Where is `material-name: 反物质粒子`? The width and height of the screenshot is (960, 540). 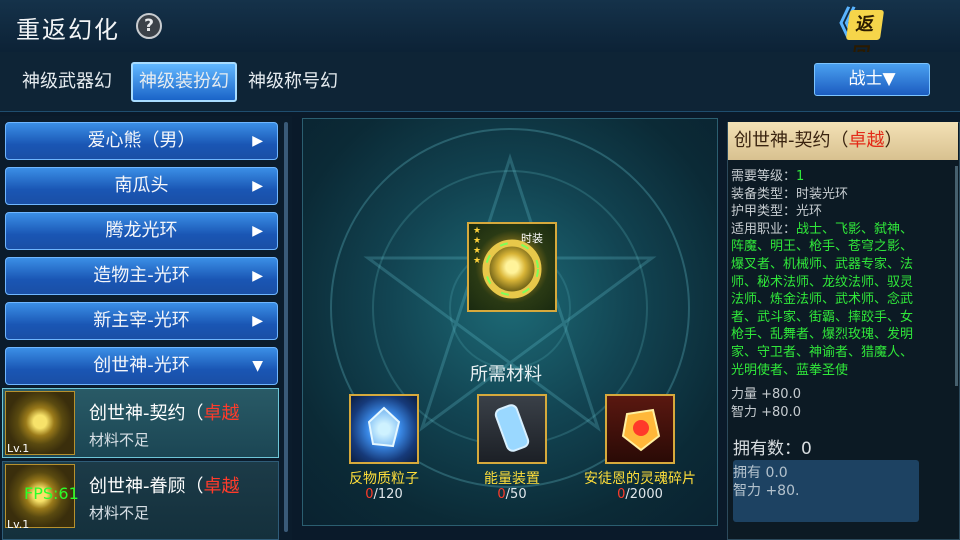
material-name: 反物质粒子 is located at coordinates (384, 479).